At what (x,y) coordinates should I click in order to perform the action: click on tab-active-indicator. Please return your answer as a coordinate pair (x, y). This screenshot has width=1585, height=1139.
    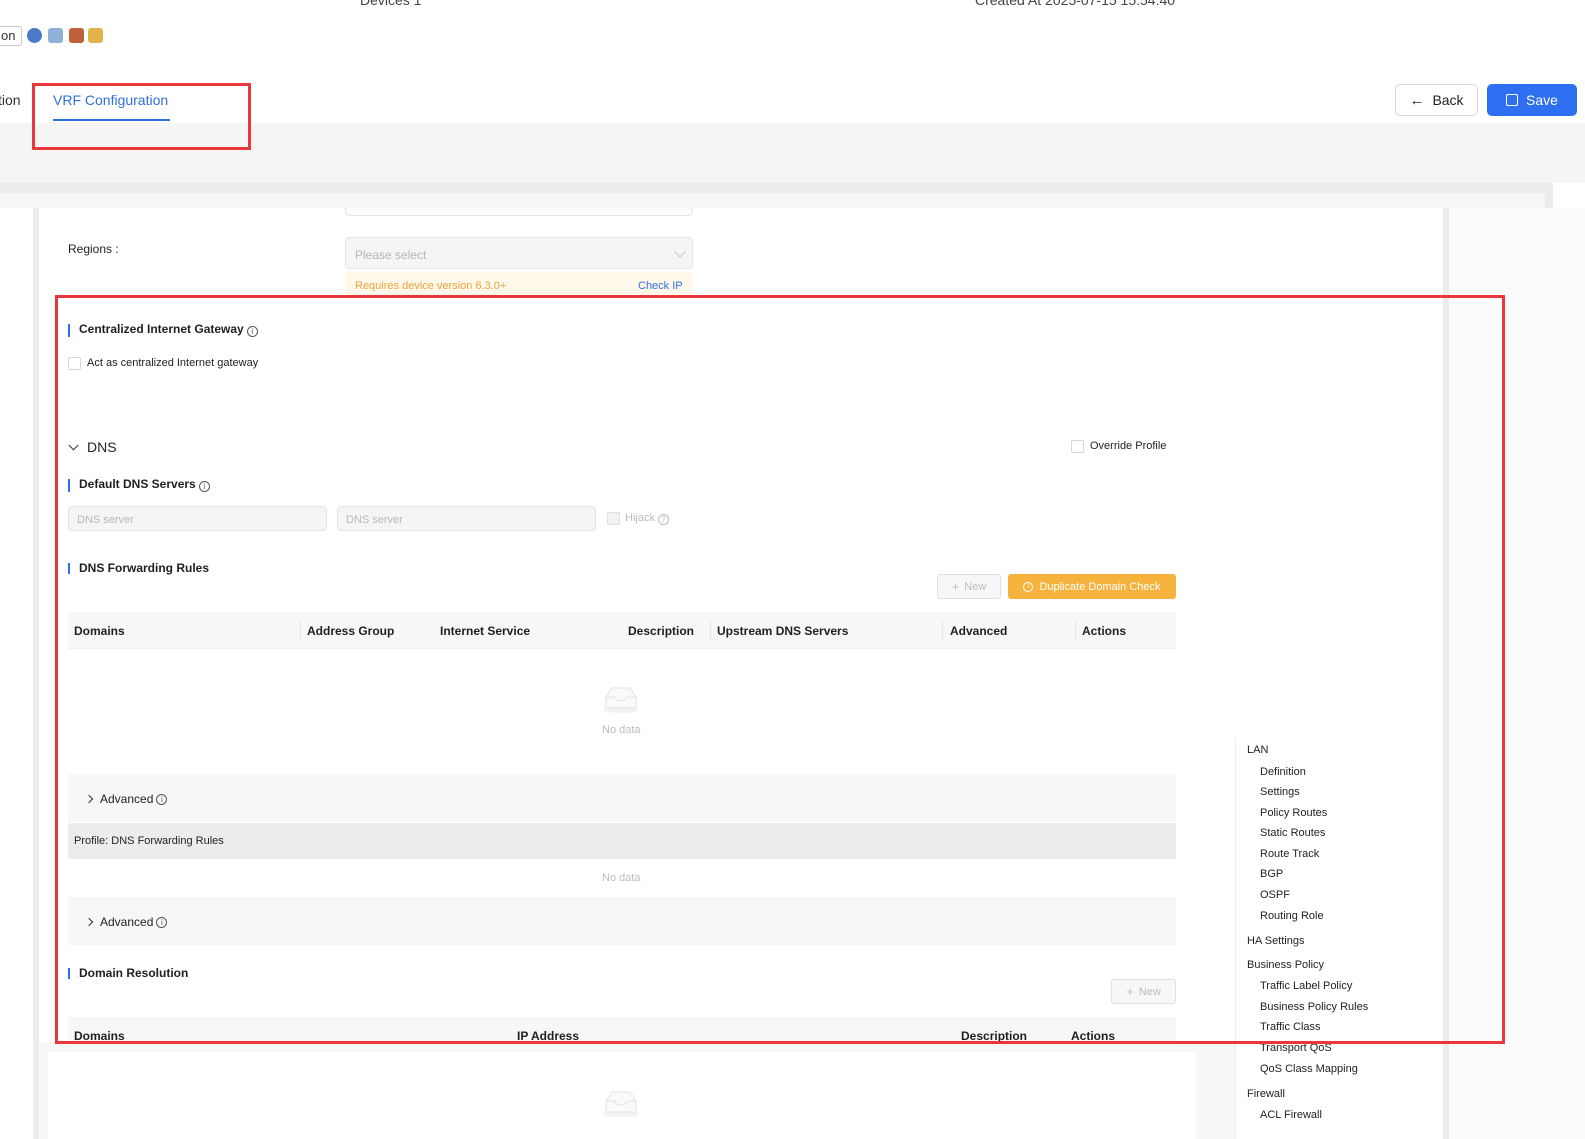
    Looking at the image, I should click on (111, 120).